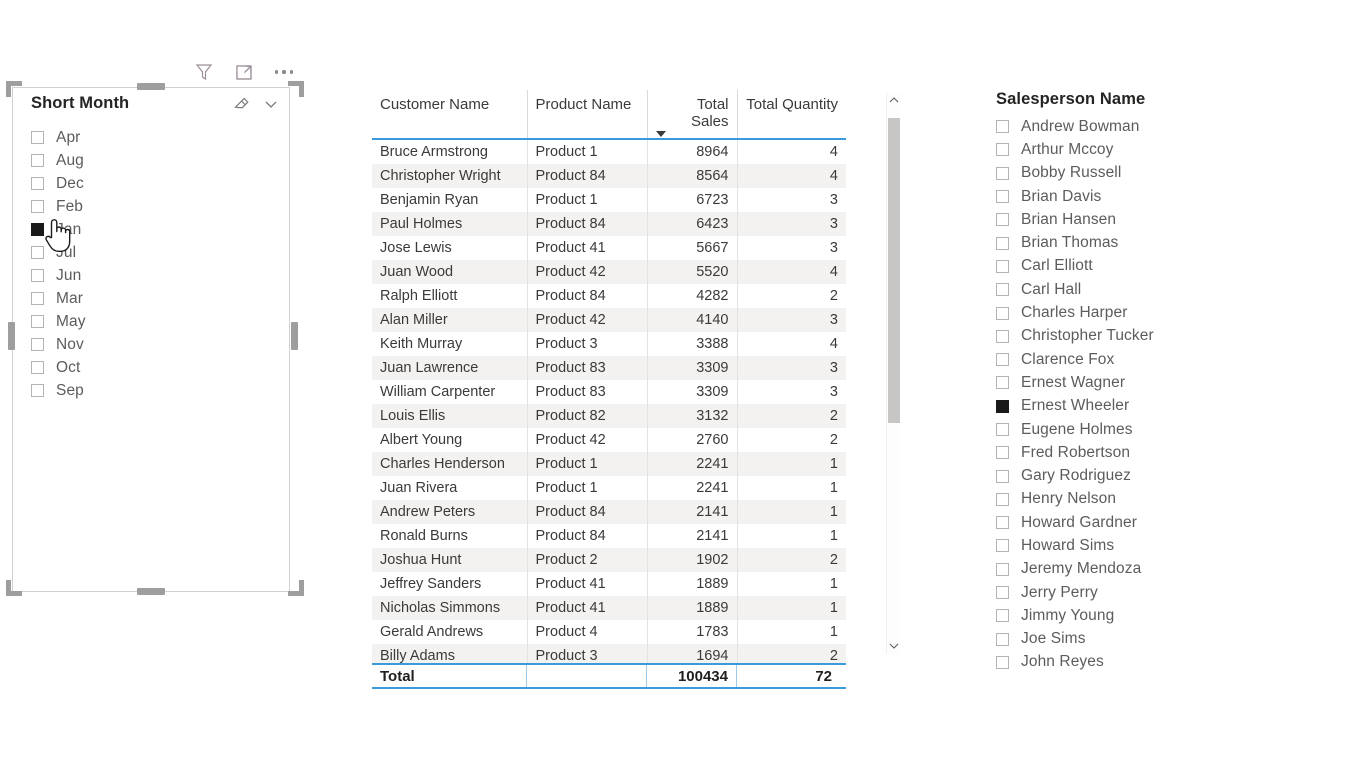 The image size is (1366, 768). Describe the element at coordinates (692, 115) in the screenshot. I see `column-header-total-sales: Total Sales` at that location.